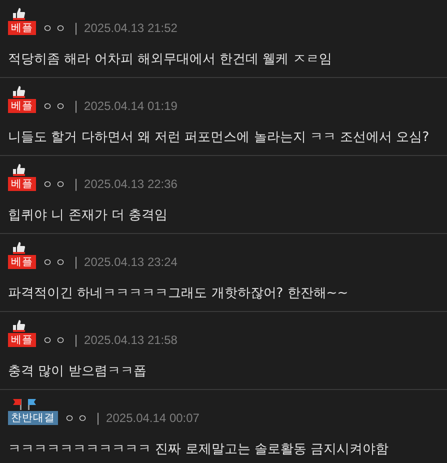  I want to click on comment-date: 2025.04.14 01:19, so click(131, 106).